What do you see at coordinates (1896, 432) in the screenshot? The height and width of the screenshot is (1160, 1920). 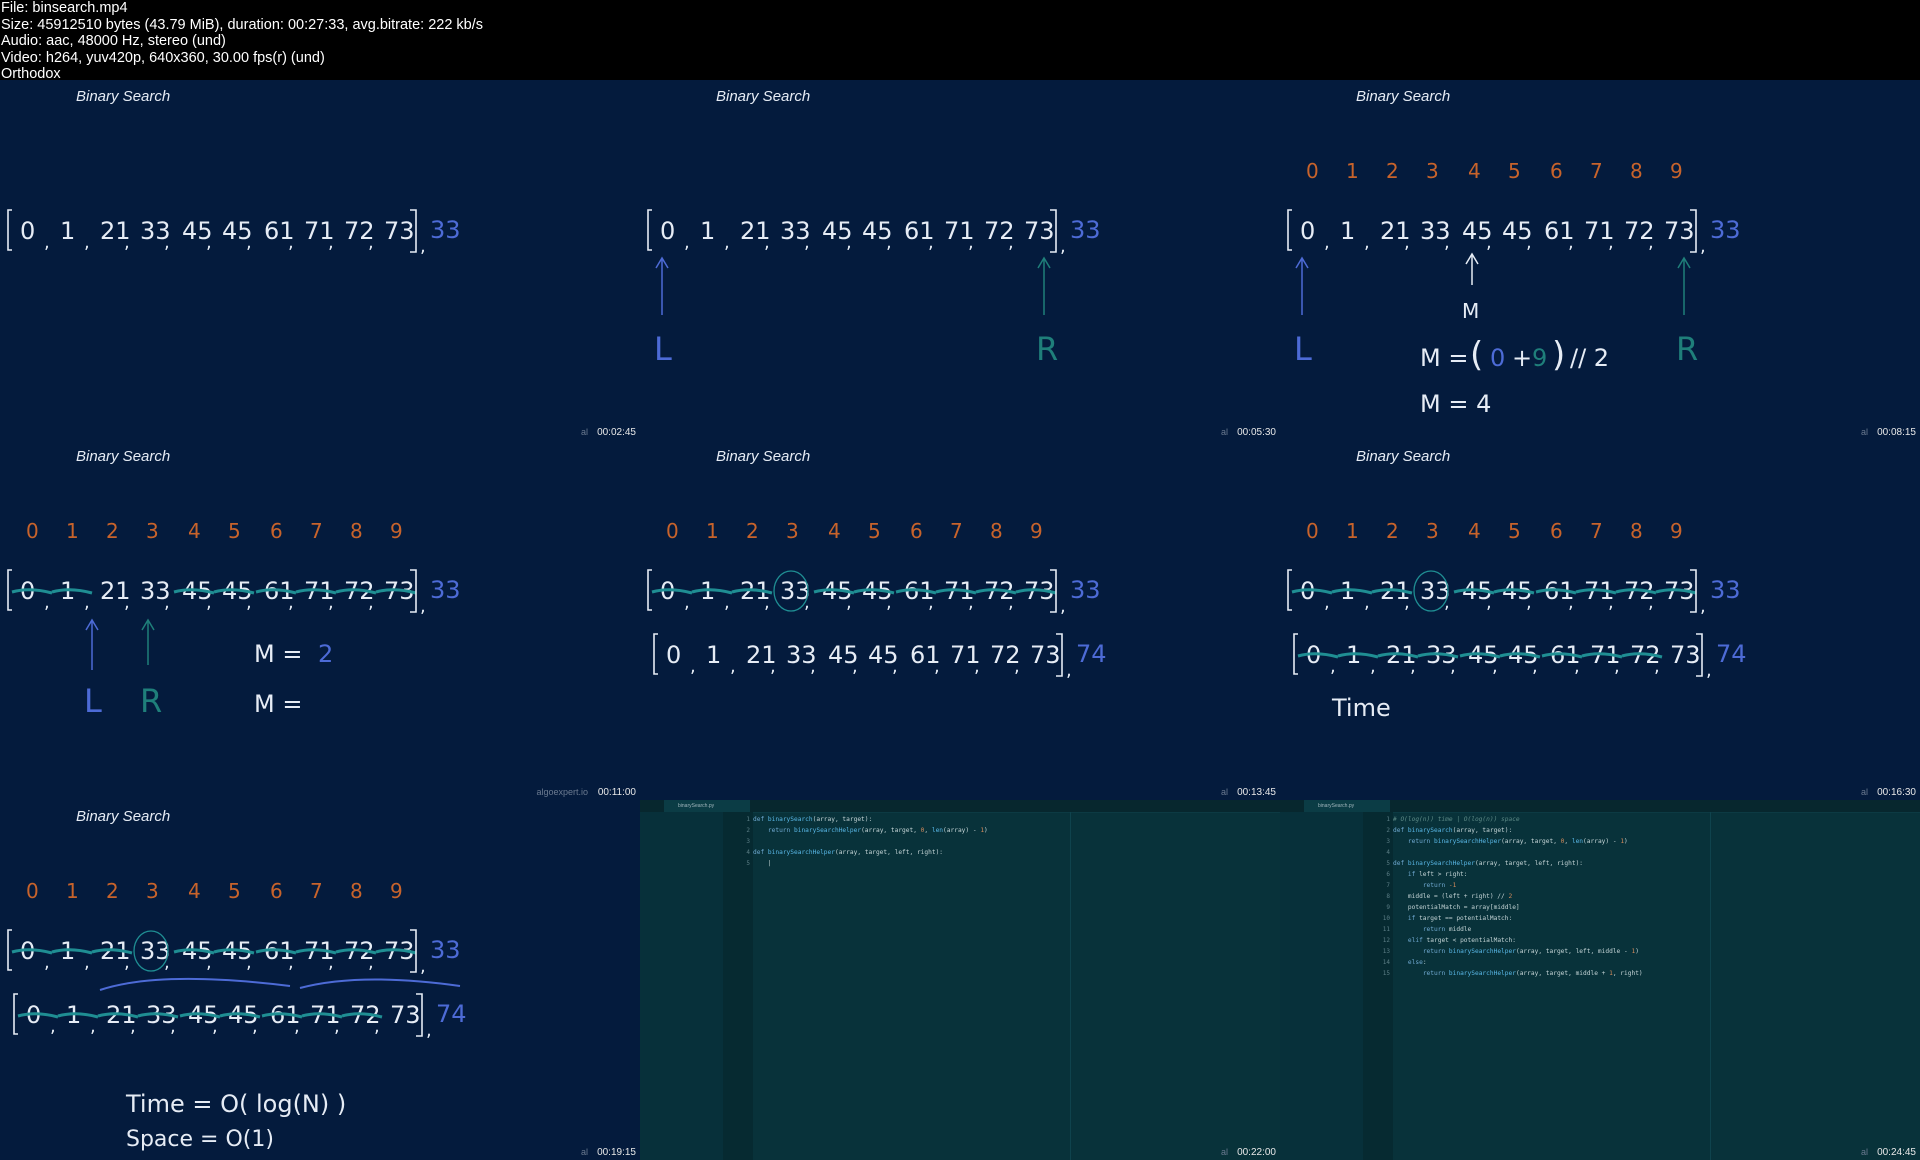 I see `timestamp: 00:08:15` at bounding box center [1896, 432].